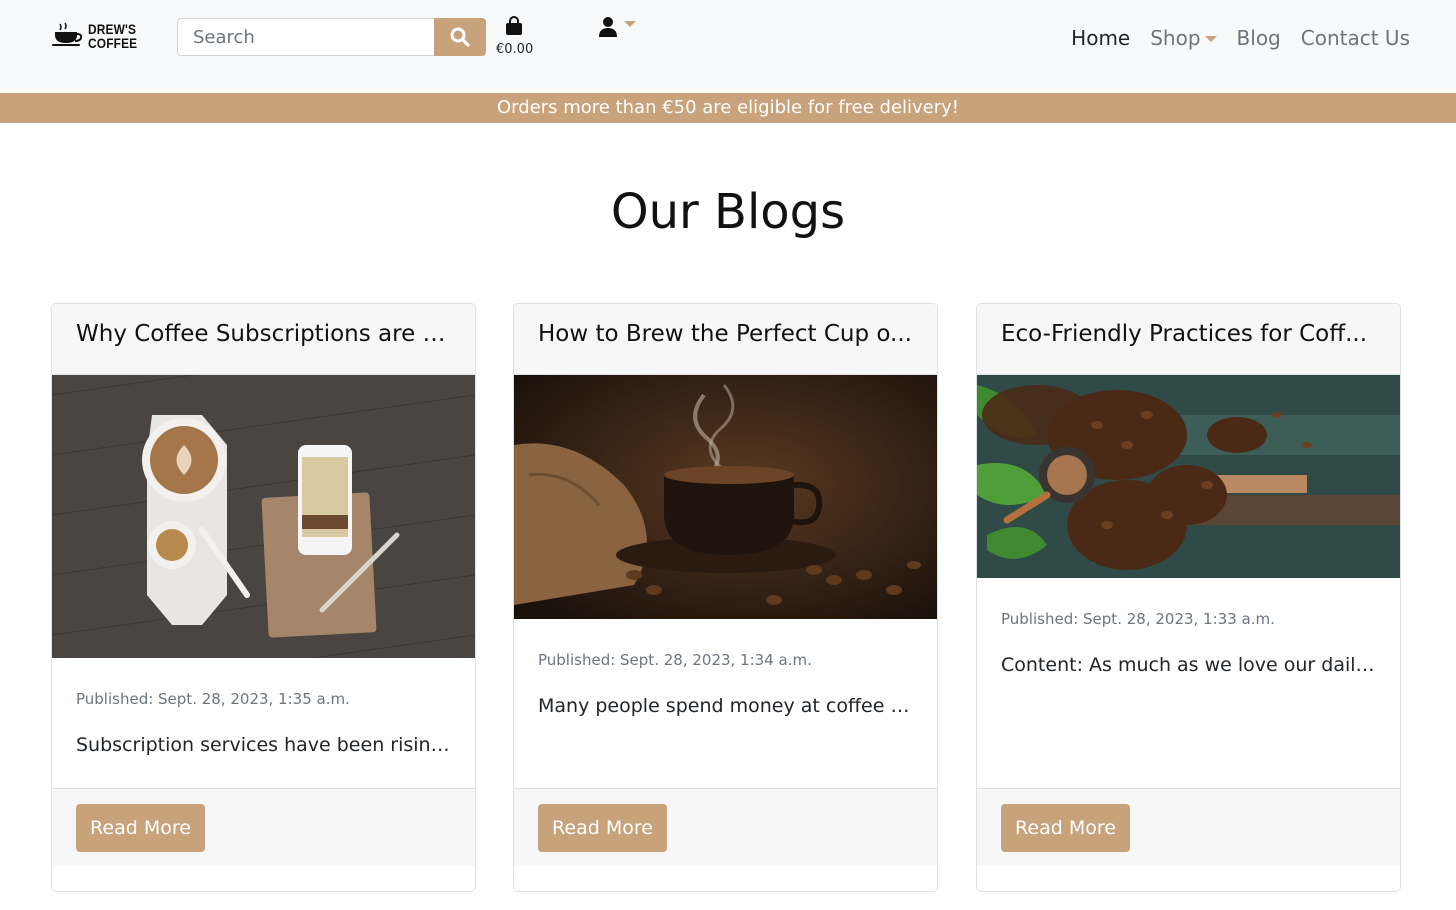  Describe the element at coordinates (608, 27) in the screenshot. I see `user-icon` at that location.